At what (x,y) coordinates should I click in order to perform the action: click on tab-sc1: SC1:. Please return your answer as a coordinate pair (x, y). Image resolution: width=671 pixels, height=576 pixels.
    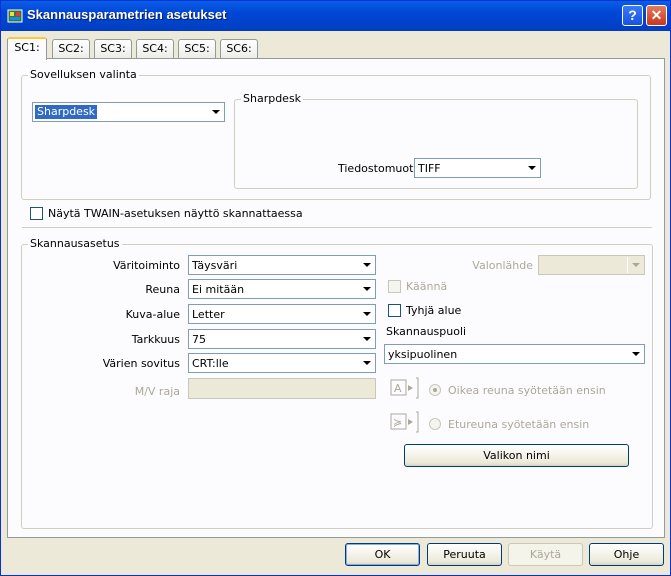
    Looking at the image, I should click on (27, 48).